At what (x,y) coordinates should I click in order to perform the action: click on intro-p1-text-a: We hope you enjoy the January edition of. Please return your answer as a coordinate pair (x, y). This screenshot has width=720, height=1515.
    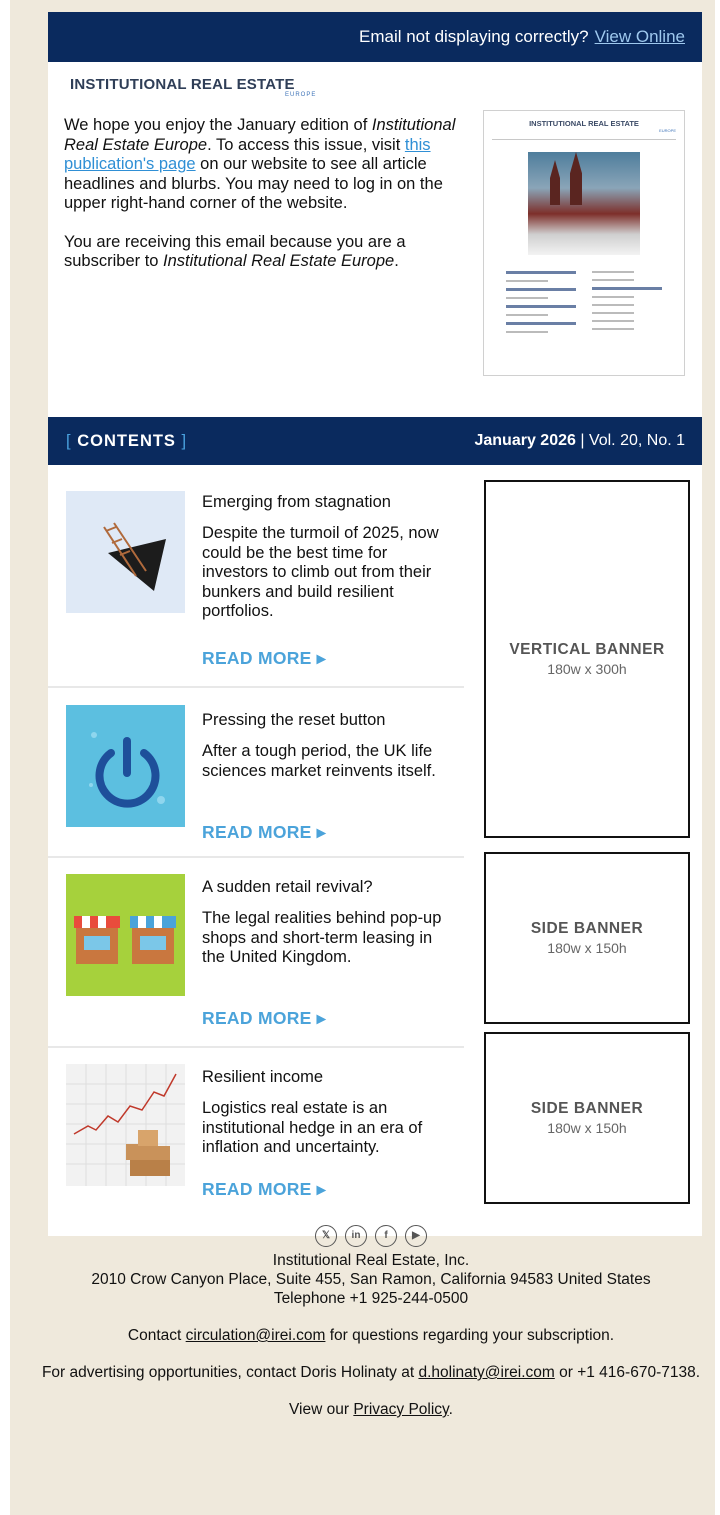
    Looking at the image, I should click on (218, 125).